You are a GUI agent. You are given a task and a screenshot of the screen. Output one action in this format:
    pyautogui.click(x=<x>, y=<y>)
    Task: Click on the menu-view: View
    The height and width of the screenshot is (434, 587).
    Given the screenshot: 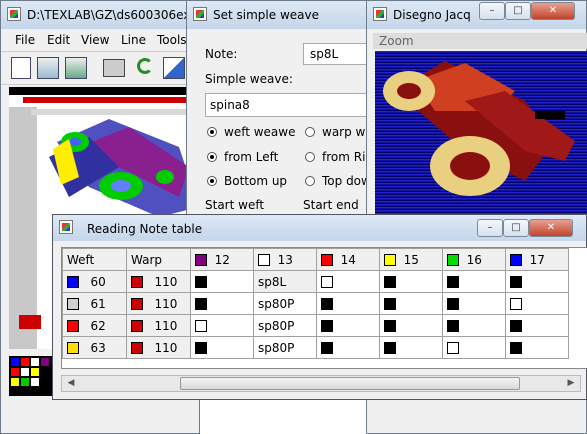 What is the action you would take?
    pyautogui.click(x=95, y=40)
    